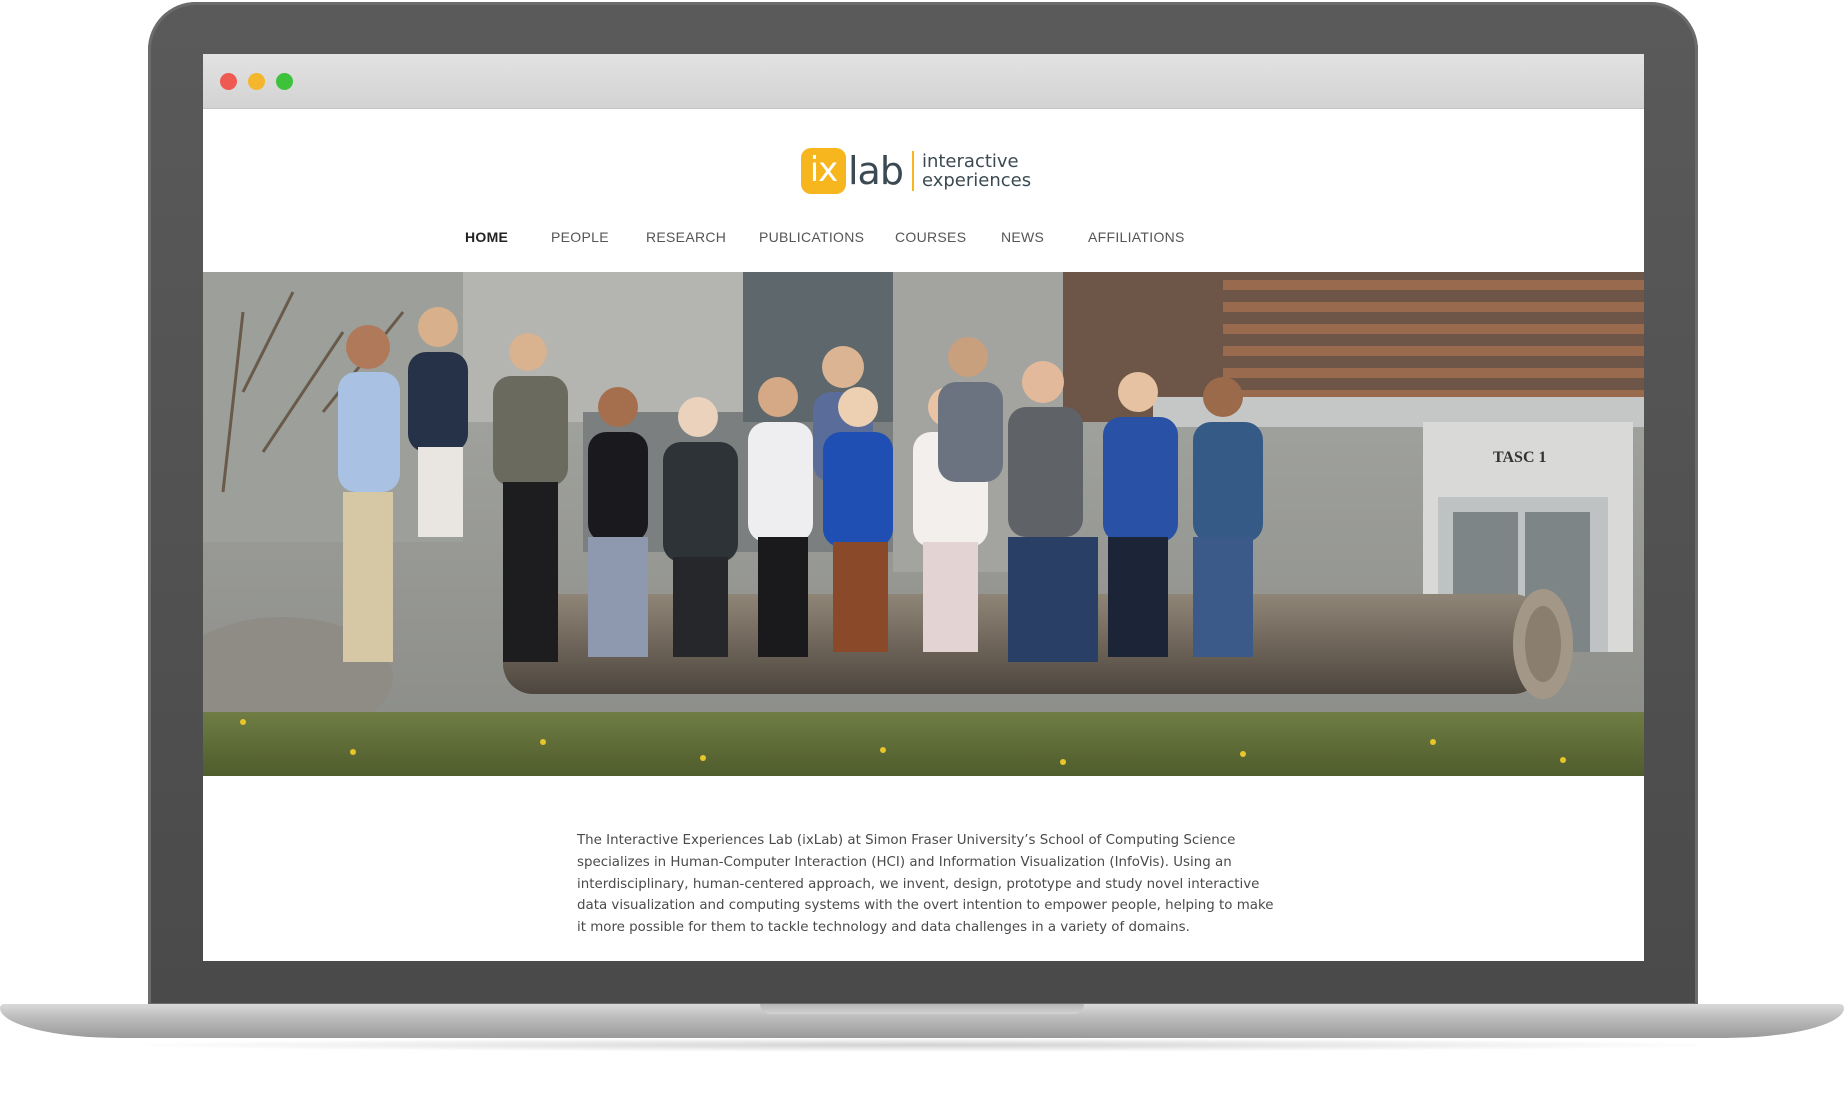  What do you see at coordinates (284, 81) in the screenshot?
I see `maximize-icon` at bounding box center [284, 81].